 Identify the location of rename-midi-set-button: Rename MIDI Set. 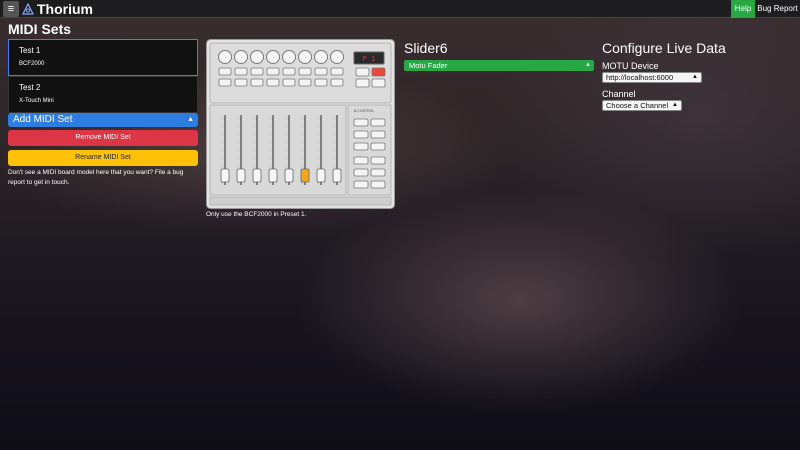
(103, 158).